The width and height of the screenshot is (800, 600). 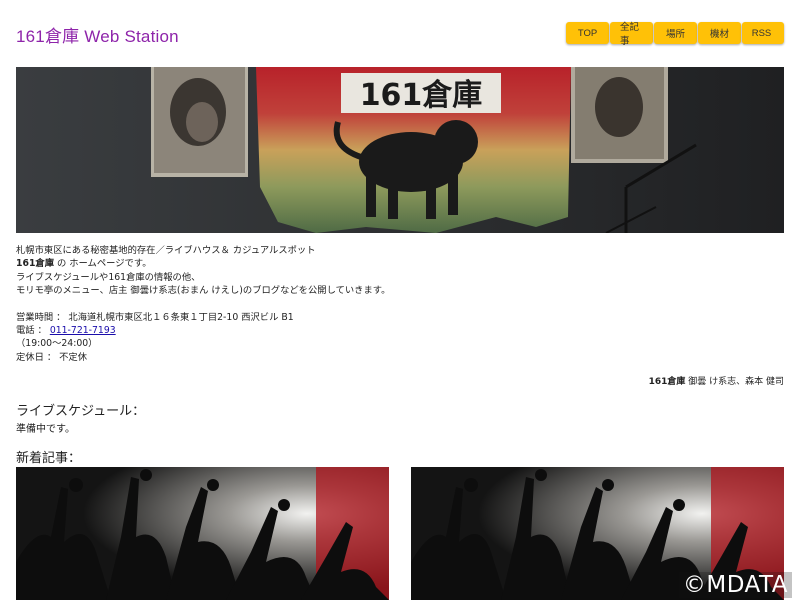 What do you see at coordinates (35, 264) in the screenshot?
I see `intro-venue-name: 161倉庫` at bounding box center [35, 264].